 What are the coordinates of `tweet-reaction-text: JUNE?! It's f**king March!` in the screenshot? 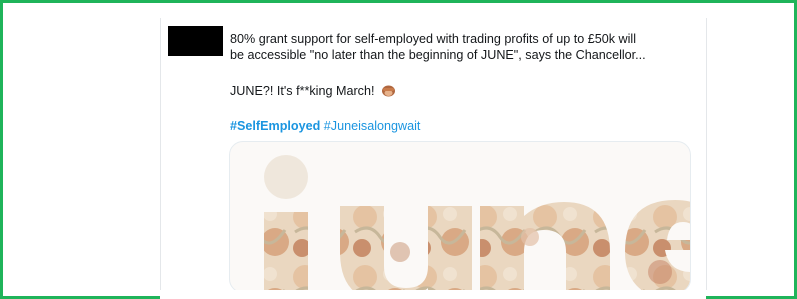 It's located at (302, 91).